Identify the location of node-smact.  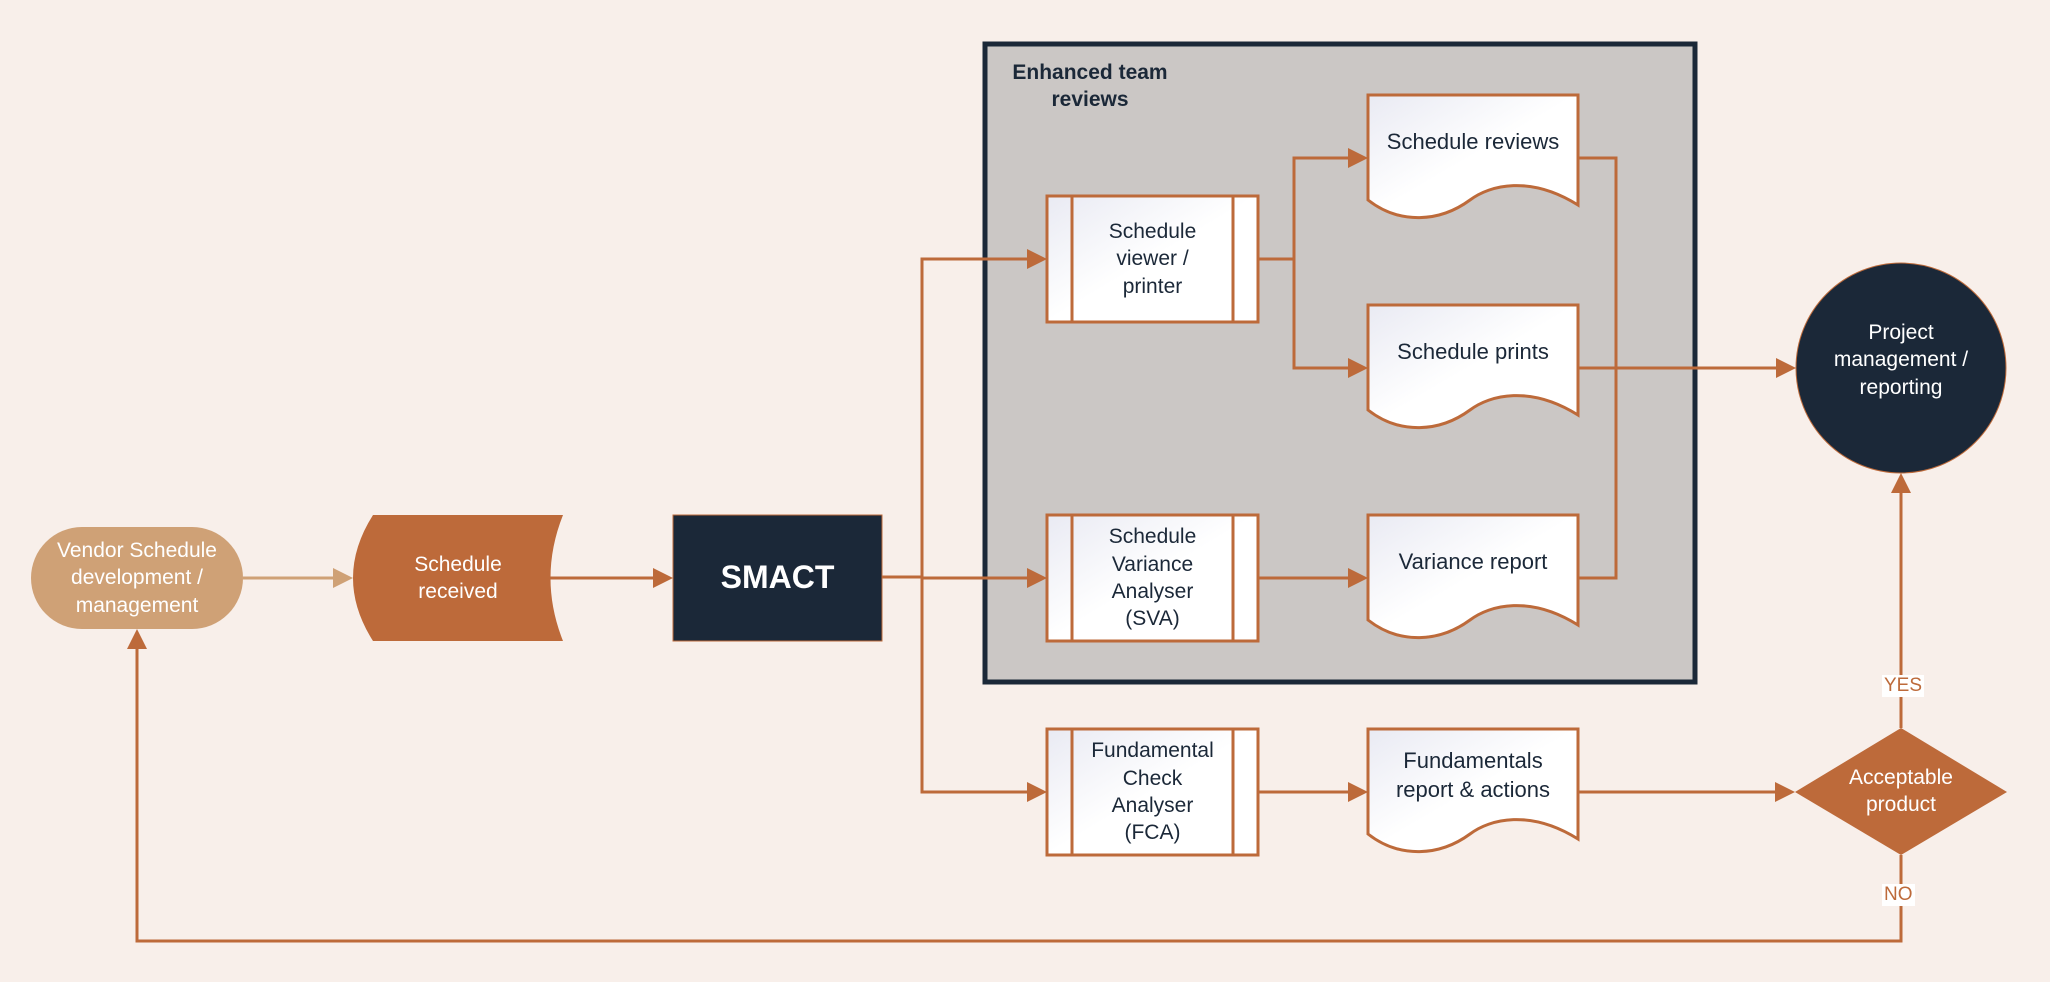
(777, 578).